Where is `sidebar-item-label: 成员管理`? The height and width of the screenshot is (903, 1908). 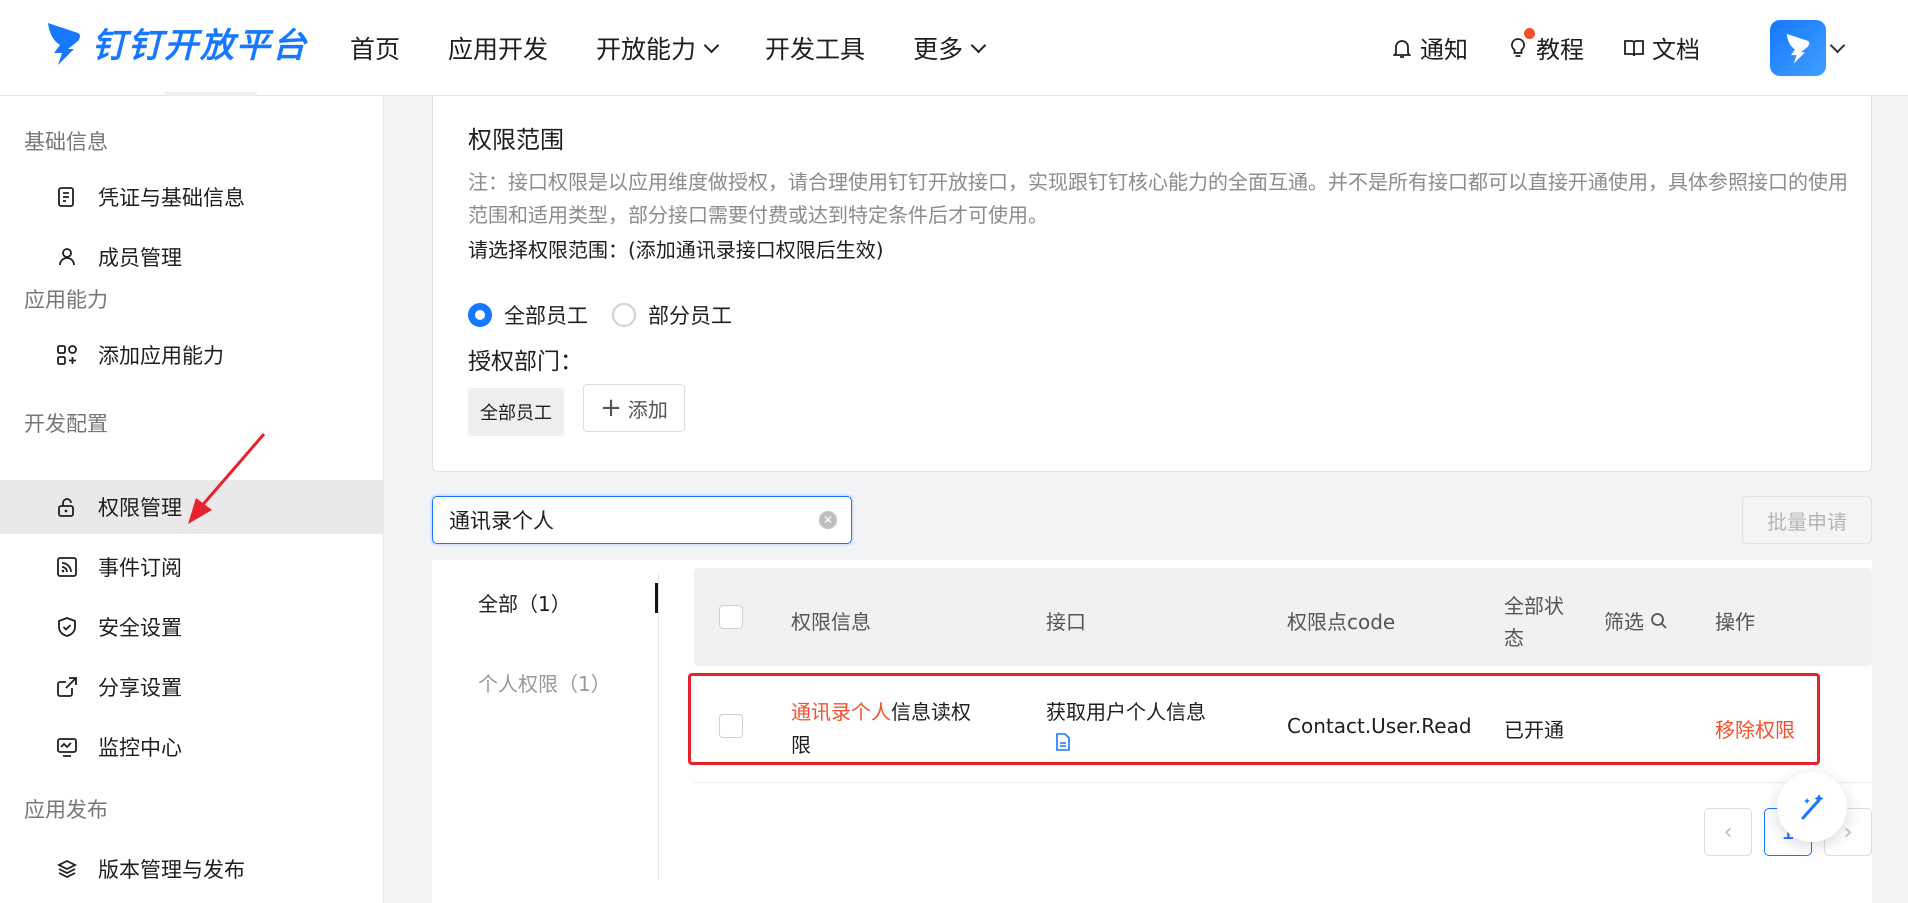 sidebar-item-label: 成员管理 is located at coordinates (140, 258).